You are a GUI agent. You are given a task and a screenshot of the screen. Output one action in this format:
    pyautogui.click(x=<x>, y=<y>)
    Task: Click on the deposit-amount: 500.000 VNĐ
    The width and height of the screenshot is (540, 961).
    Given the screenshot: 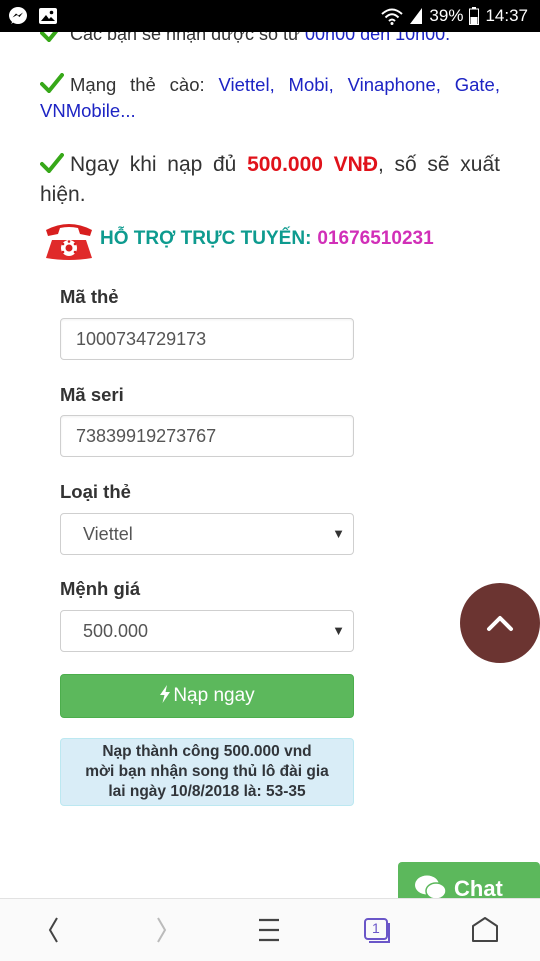 What is the action you would take?
    pyautogui.click(x=313, y=164)
    